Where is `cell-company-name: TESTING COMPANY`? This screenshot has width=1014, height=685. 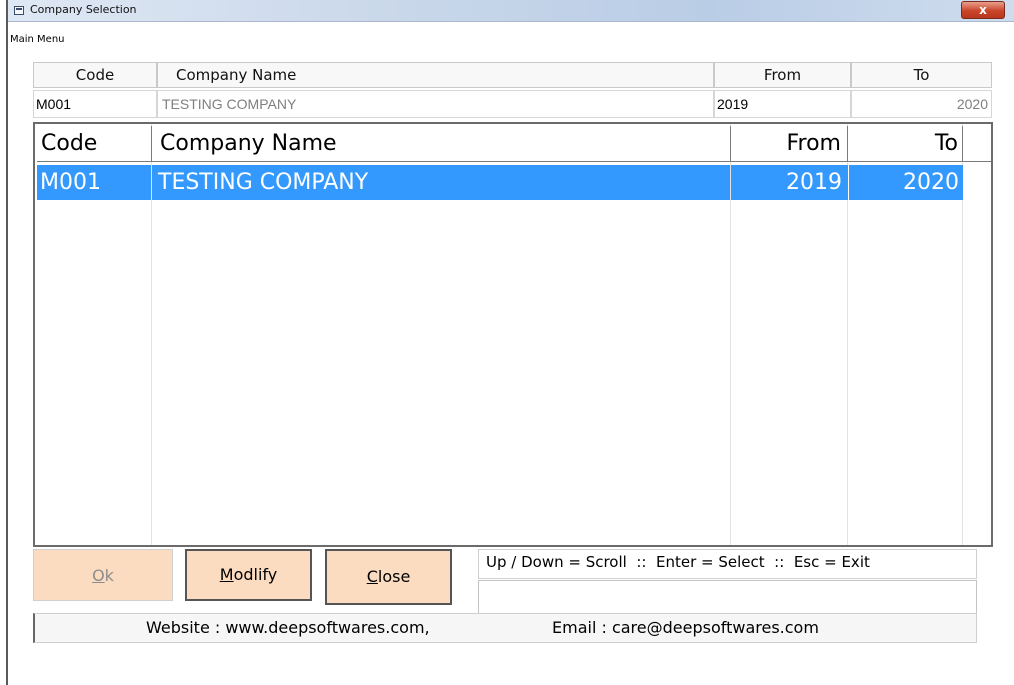 cell-company-name: TESTING COMPANY is located at coordinates (441, 182).